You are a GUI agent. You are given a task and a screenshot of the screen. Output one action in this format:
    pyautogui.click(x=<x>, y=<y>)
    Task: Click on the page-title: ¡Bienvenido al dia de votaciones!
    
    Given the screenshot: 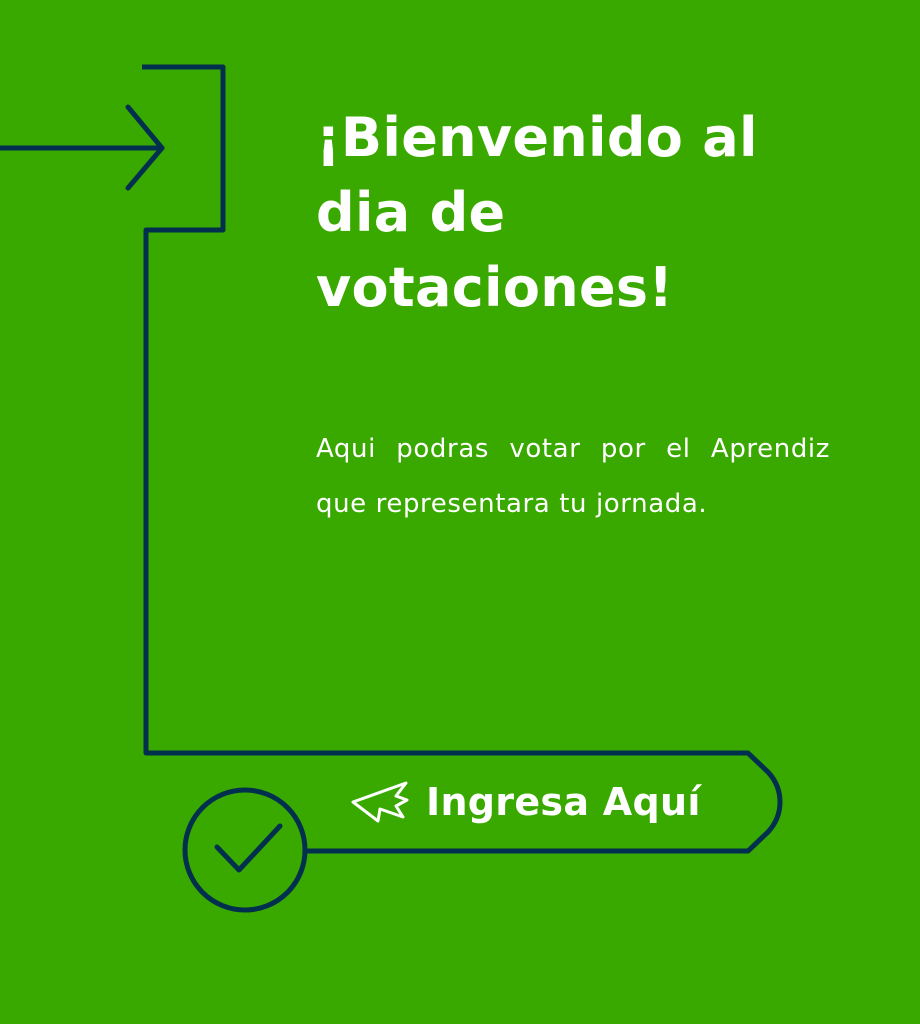 What is the action you would take?
    pyautogui.click(x=576, y=212)
    